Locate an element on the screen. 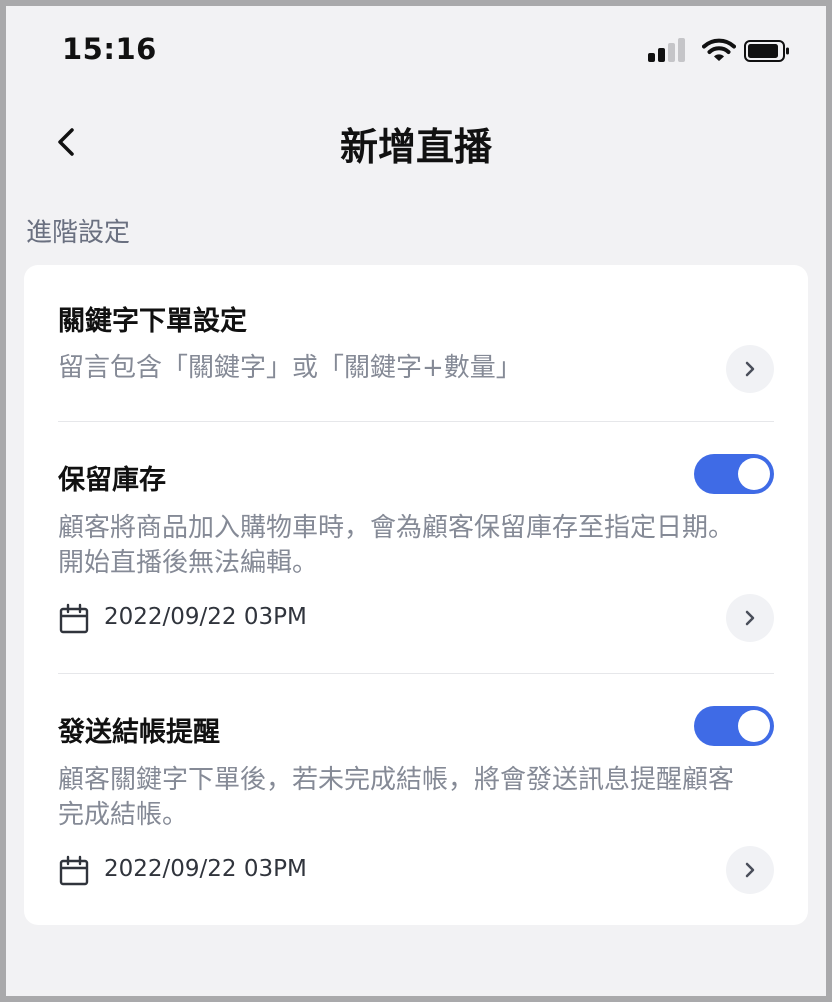 Image resolution: width=832 pixels, height=1002 pixels. cellular-signal-icon is located at coordinates (668, 50).